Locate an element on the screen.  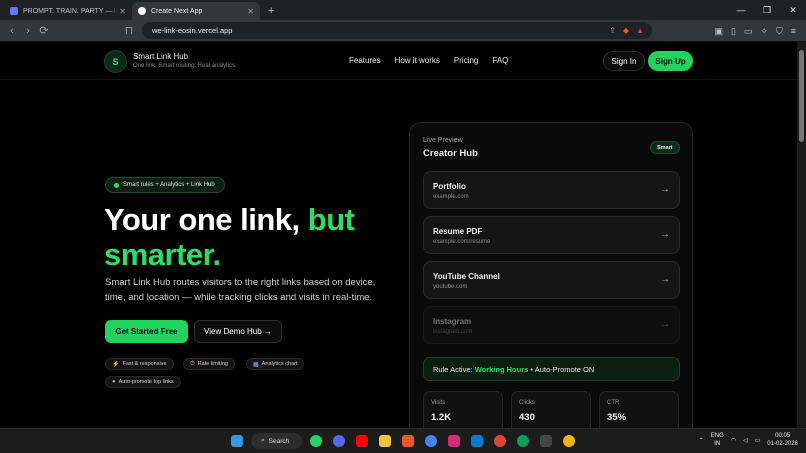
extension-icon: ▣ is located at coordinates (718, 31).